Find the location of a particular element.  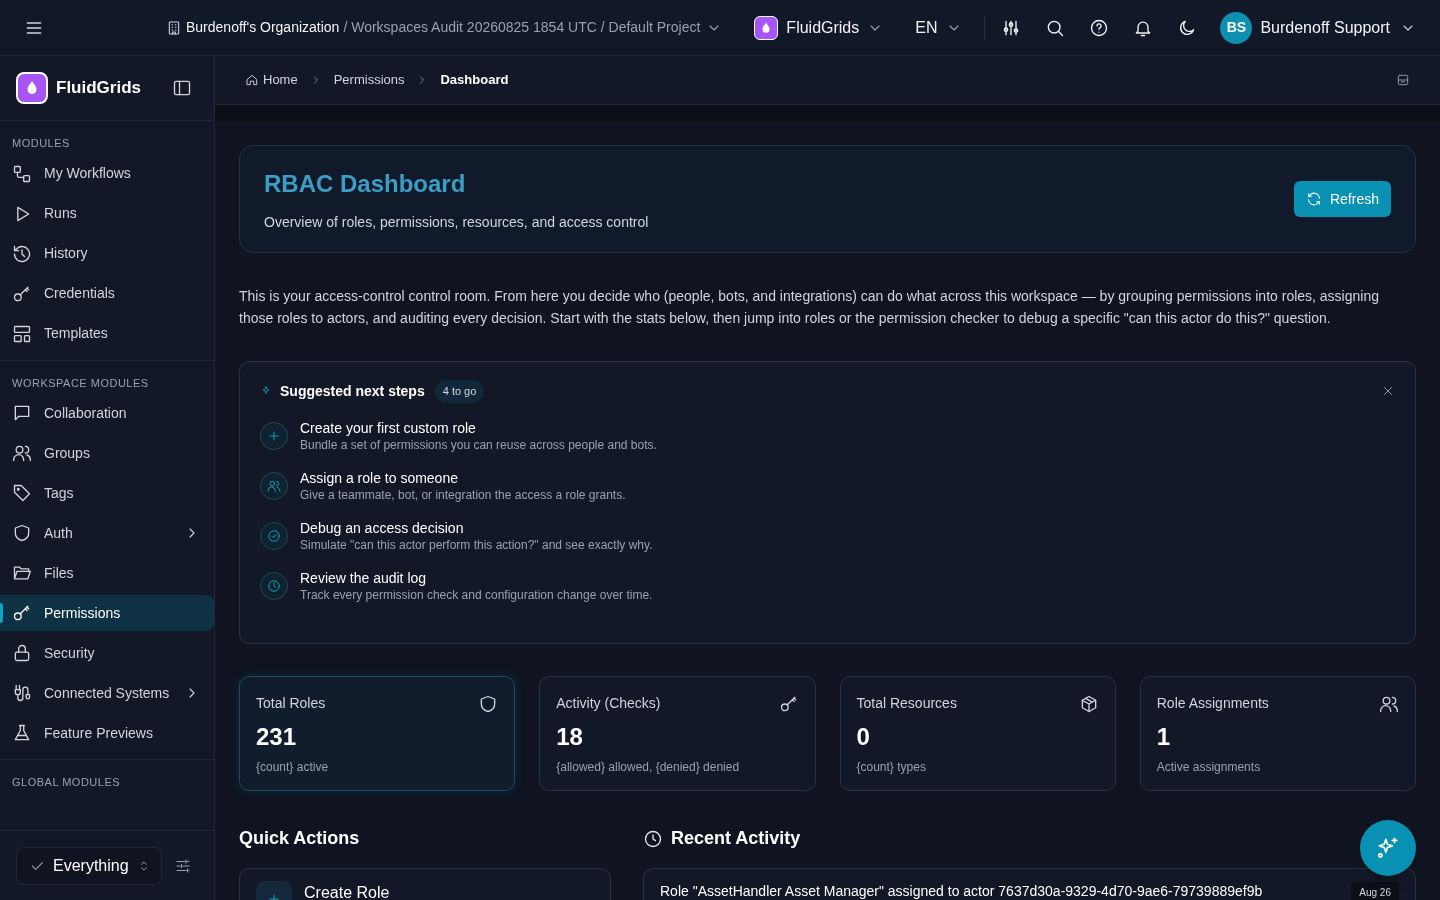

clock-icon is located at coordinates (653, 838).